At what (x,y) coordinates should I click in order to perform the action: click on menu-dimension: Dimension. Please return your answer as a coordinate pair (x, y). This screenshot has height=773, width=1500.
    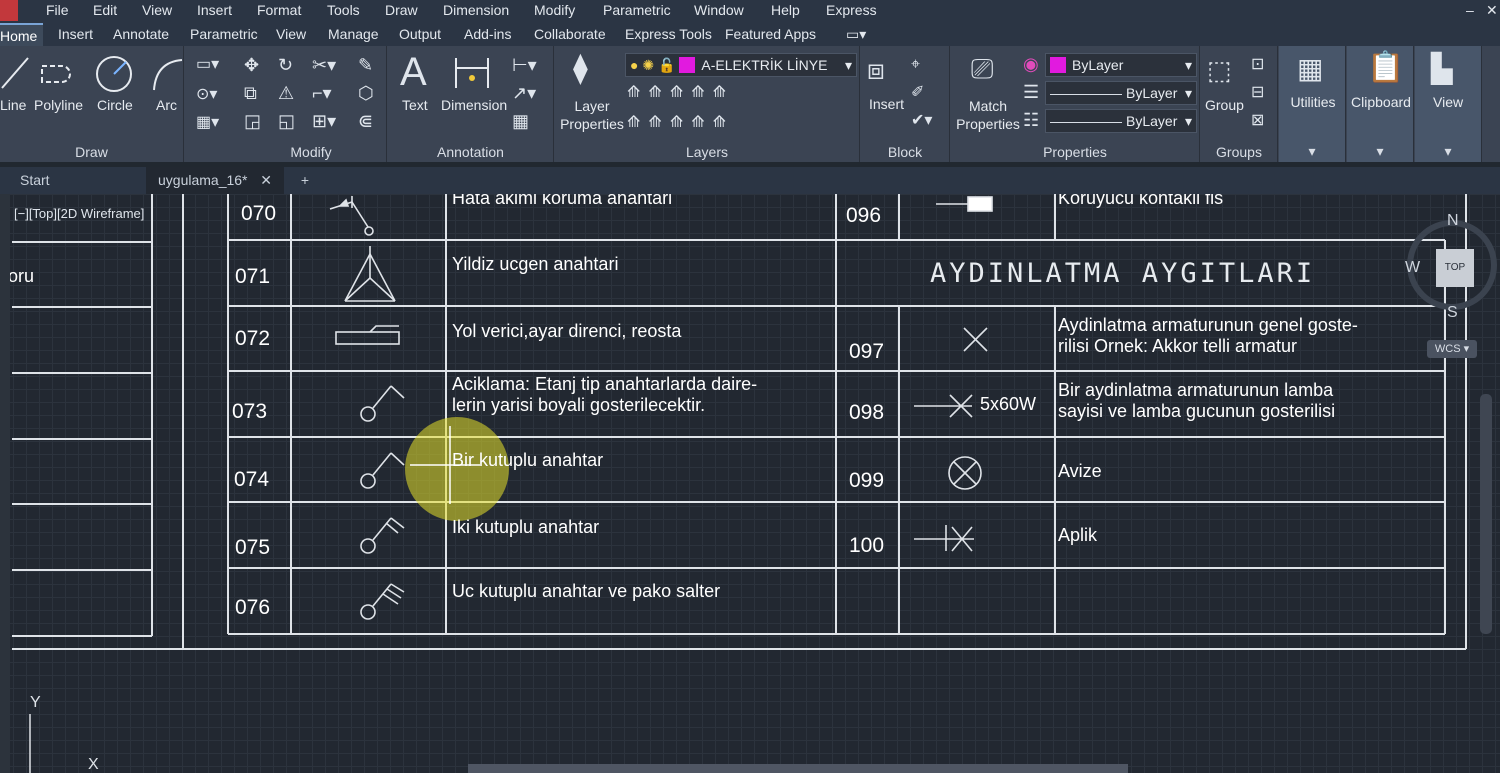
    Looking at the image, I should click on (476, 10).